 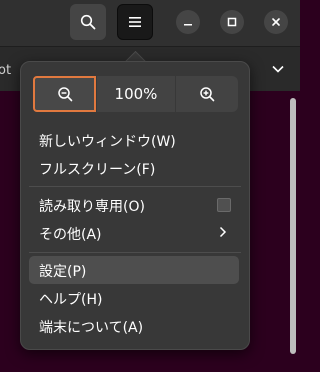 What do you see at coordinates (134, 233) in the screenshot?
I see `menu-item-other: その他(A)` at bounding box center [134, 233].